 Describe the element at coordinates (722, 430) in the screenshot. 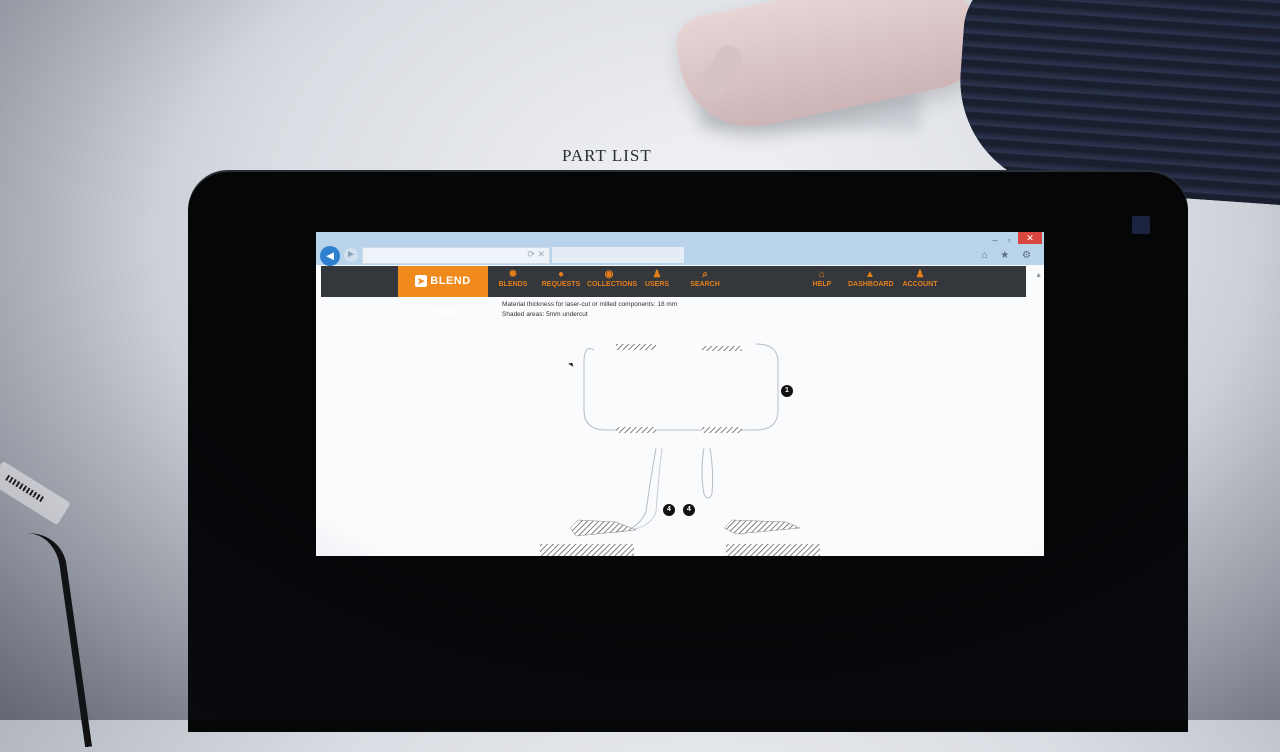

I see `hatch-bottom-right` at that location.